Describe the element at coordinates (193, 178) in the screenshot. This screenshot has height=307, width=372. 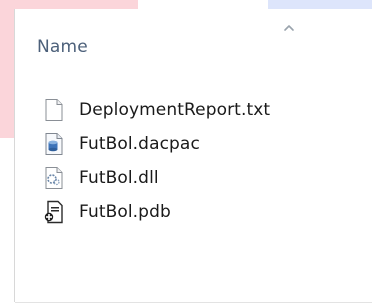
I see `list-item: FutBol.dll` at that location.